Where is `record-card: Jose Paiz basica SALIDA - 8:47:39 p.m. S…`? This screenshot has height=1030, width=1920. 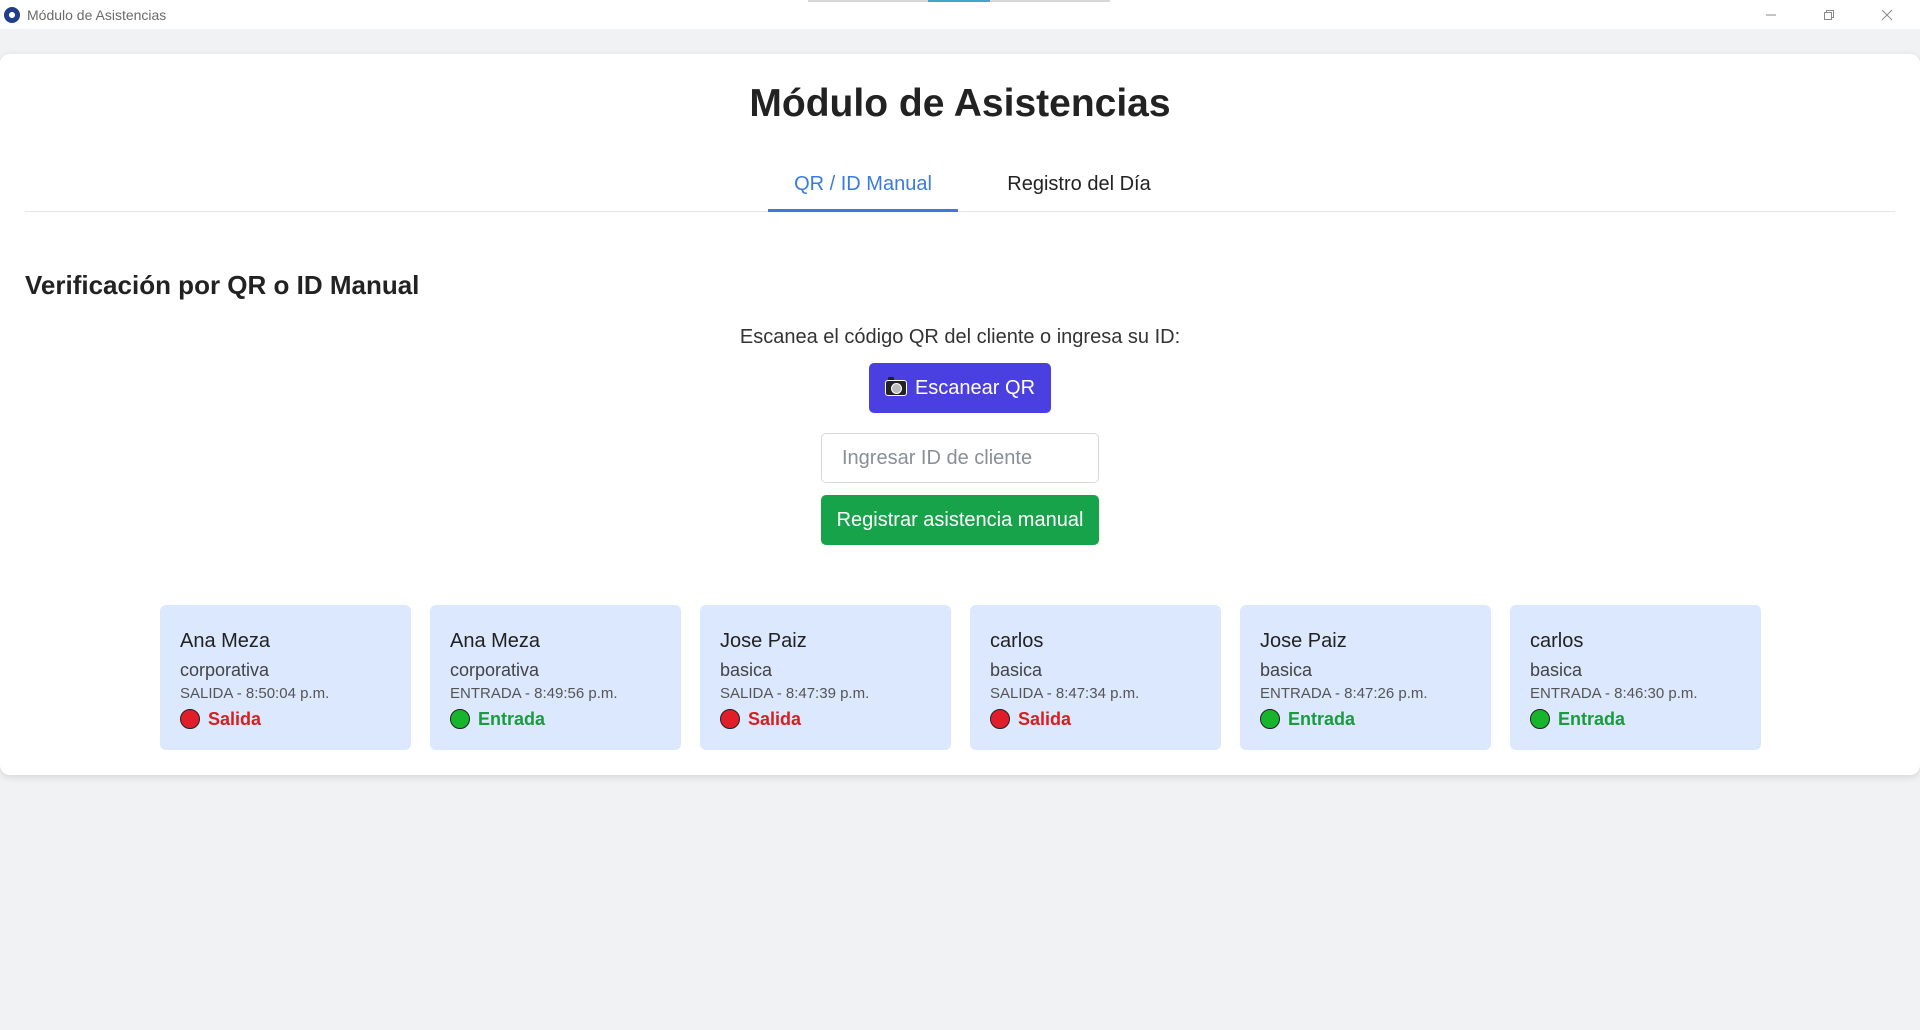 record-card: Jose Paiz basica SALIDA - 8:47:39 p.m. S… is located at coordinates (825, 677).